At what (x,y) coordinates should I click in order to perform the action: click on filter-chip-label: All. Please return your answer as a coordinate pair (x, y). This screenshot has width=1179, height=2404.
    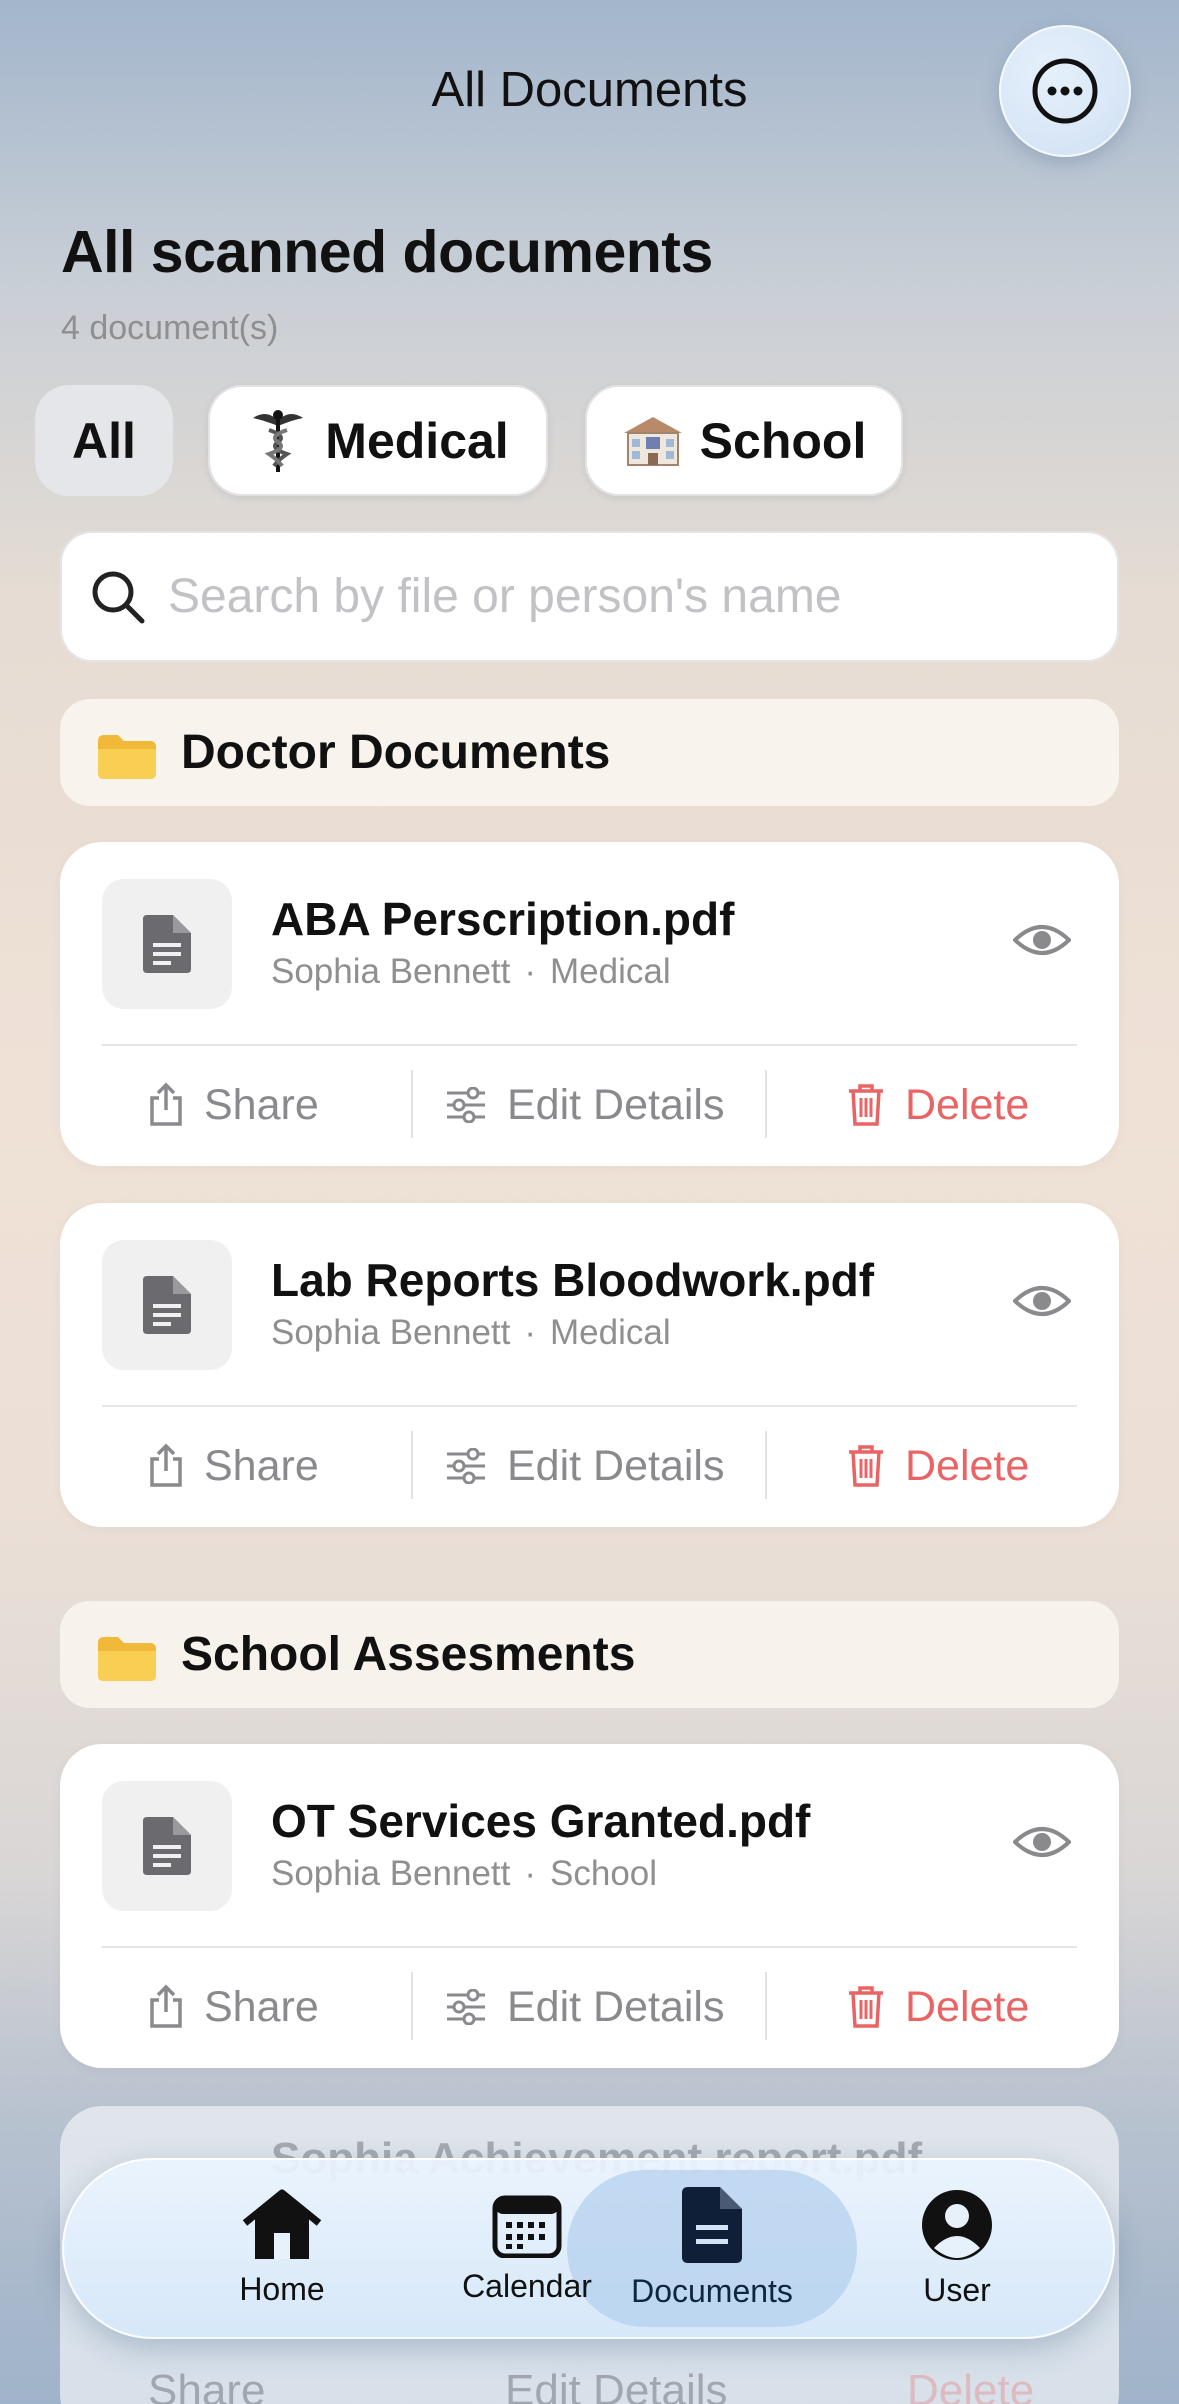
    Looking at the image, I should click on (104, 440).